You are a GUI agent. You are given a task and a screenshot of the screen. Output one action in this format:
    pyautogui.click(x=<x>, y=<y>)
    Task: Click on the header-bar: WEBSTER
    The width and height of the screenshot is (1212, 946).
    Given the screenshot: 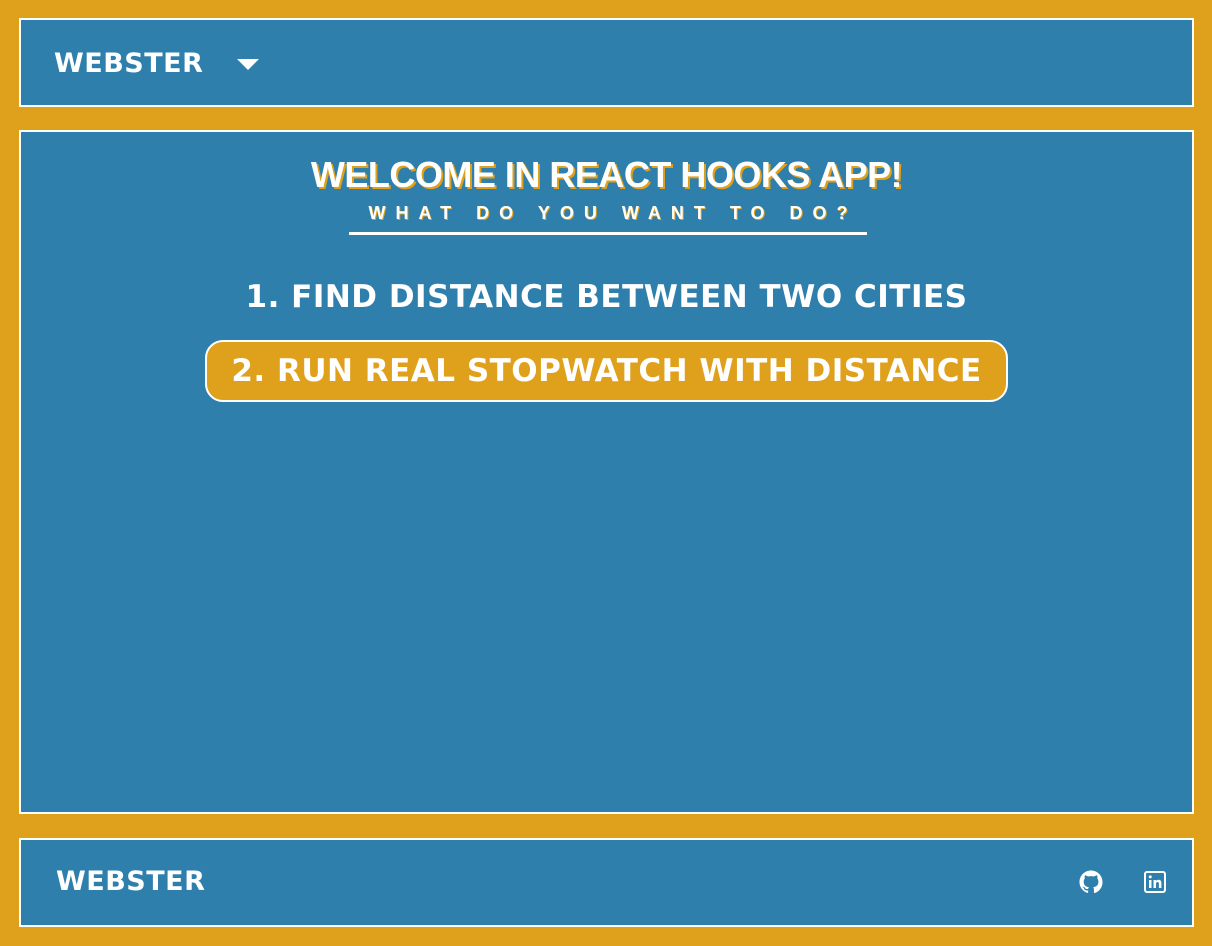 What is the action you would take?
    pyautogui.click(x=606, y=62)
    